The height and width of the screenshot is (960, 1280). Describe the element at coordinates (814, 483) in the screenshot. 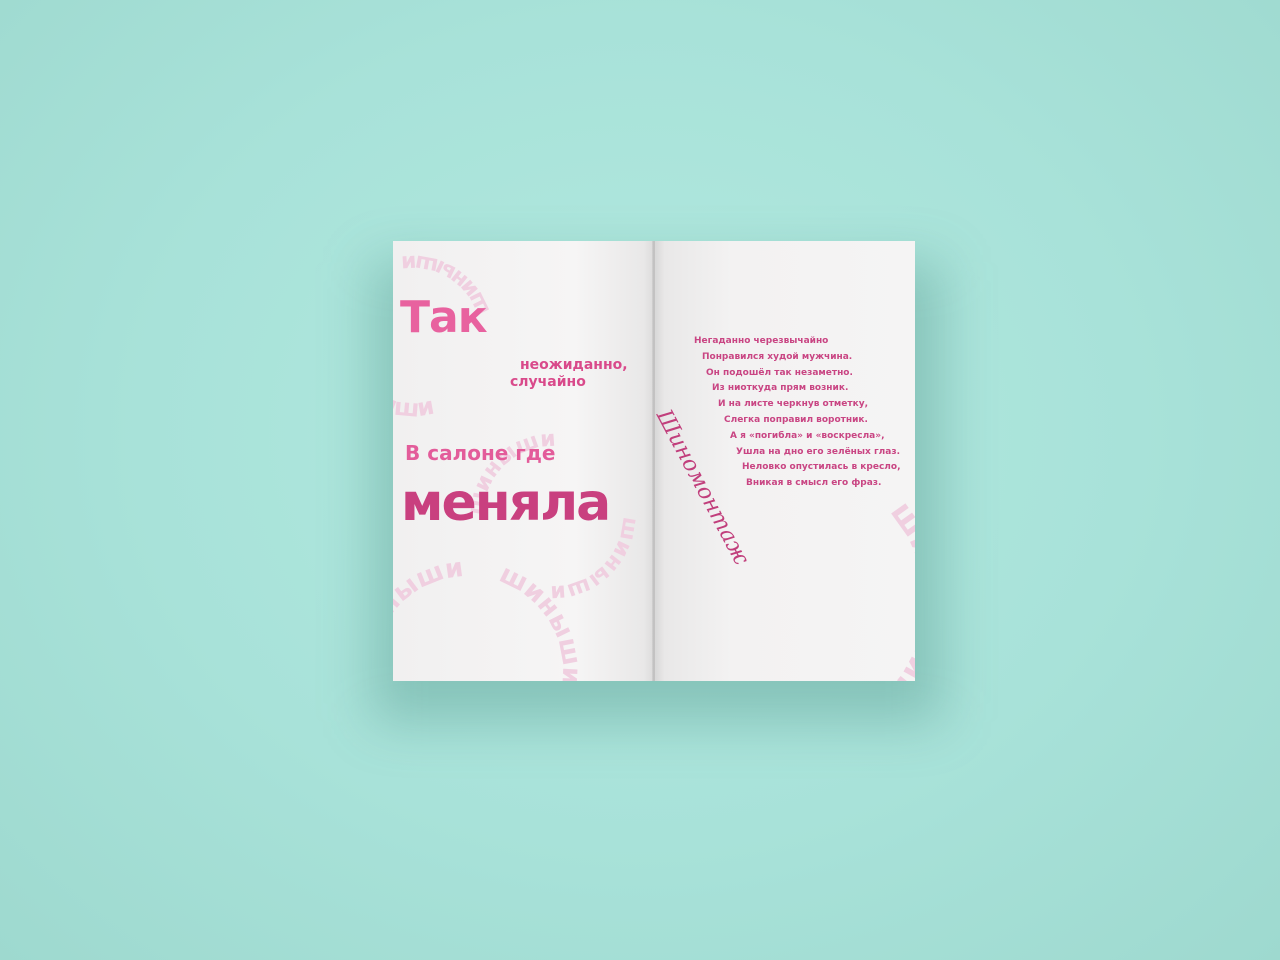

I see `poem-line: Вникая в смысл его фраз.` at that location.